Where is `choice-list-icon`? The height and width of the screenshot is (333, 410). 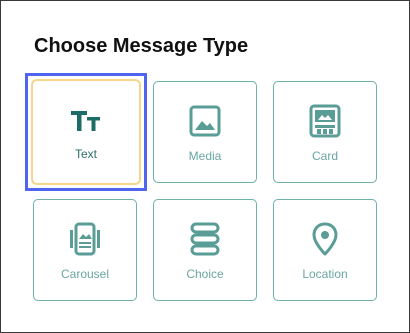
choice-list-icon is located at coordinates (205, 239).